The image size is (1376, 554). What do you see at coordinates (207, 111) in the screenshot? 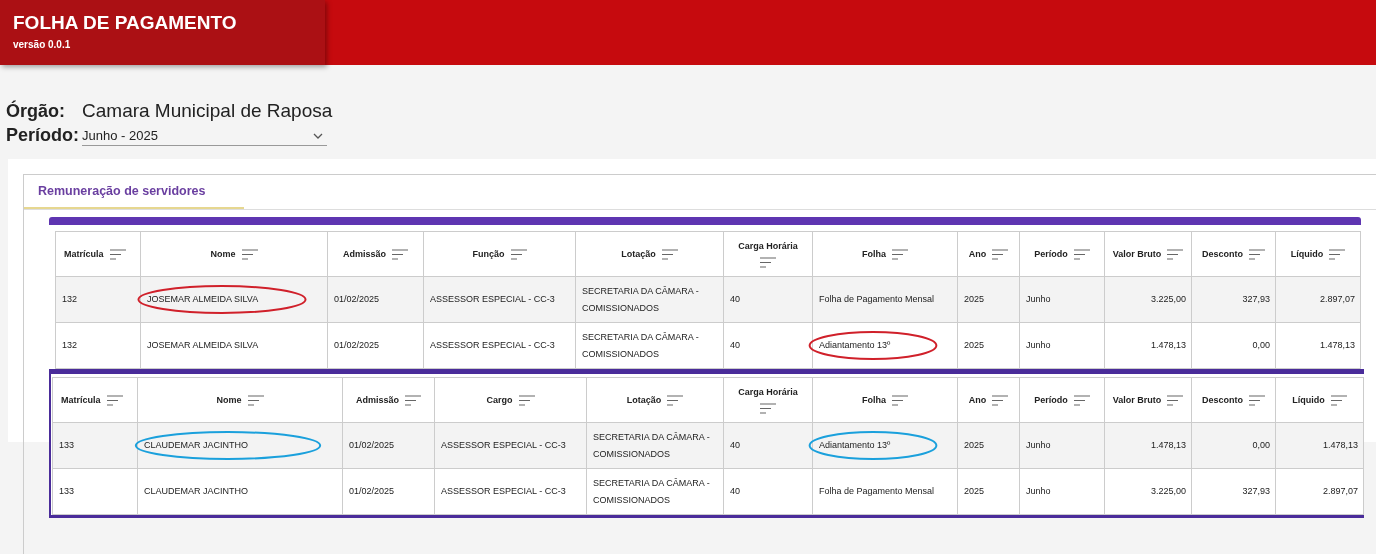
I see `orgao-value: Camara Municipal de Raposa` at bounding box center [207, 111].